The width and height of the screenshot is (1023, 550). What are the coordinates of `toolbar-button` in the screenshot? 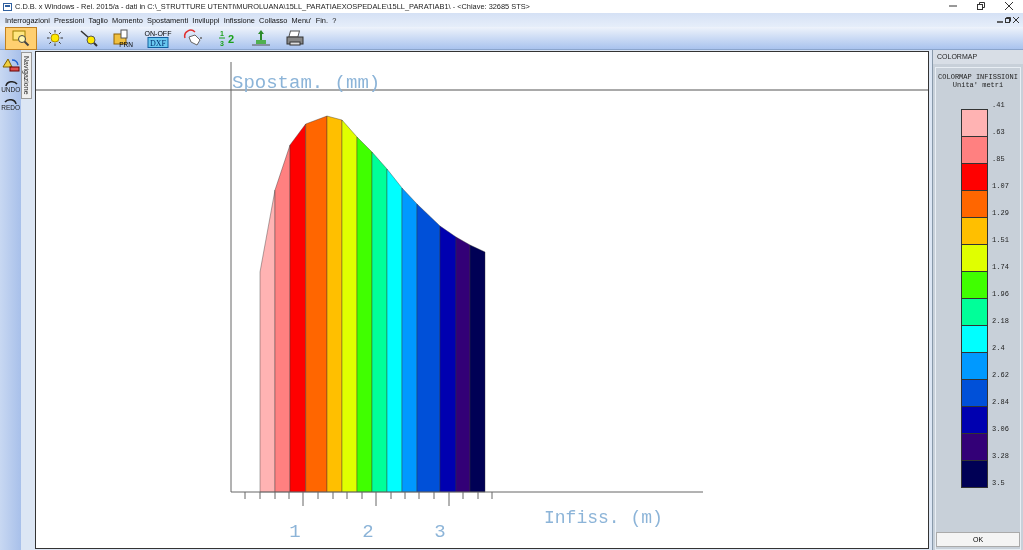 It's located at (21, 38).